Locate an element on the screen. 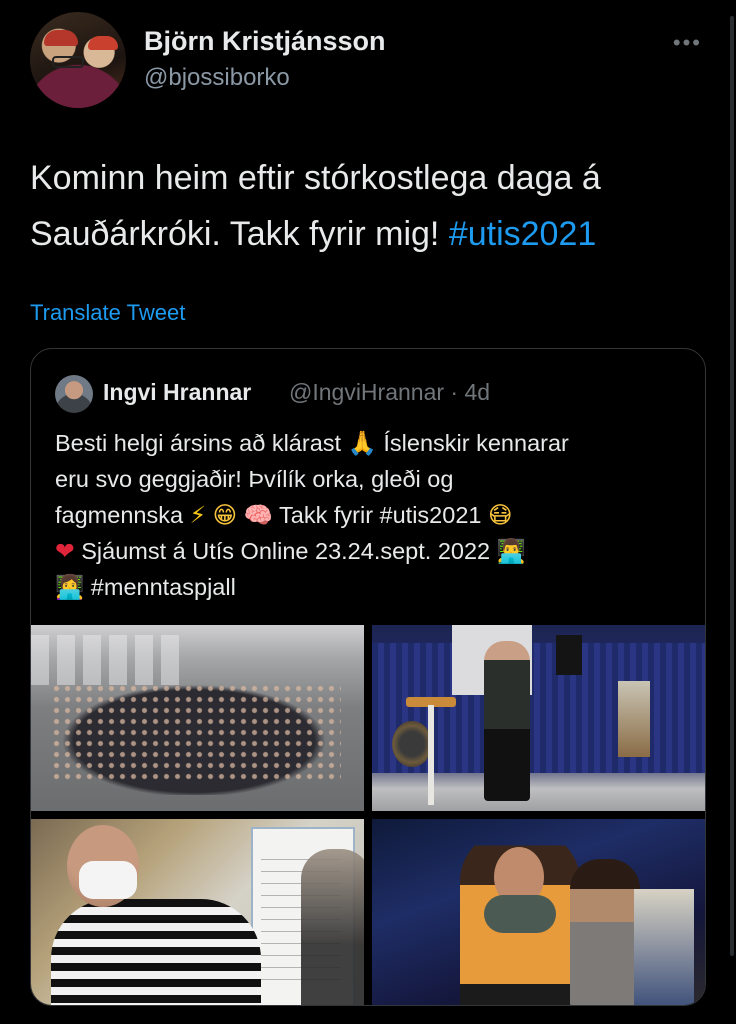 The width and height of the screenshot is (736, 1024). author-avatar is located at coordinates (78, 60).